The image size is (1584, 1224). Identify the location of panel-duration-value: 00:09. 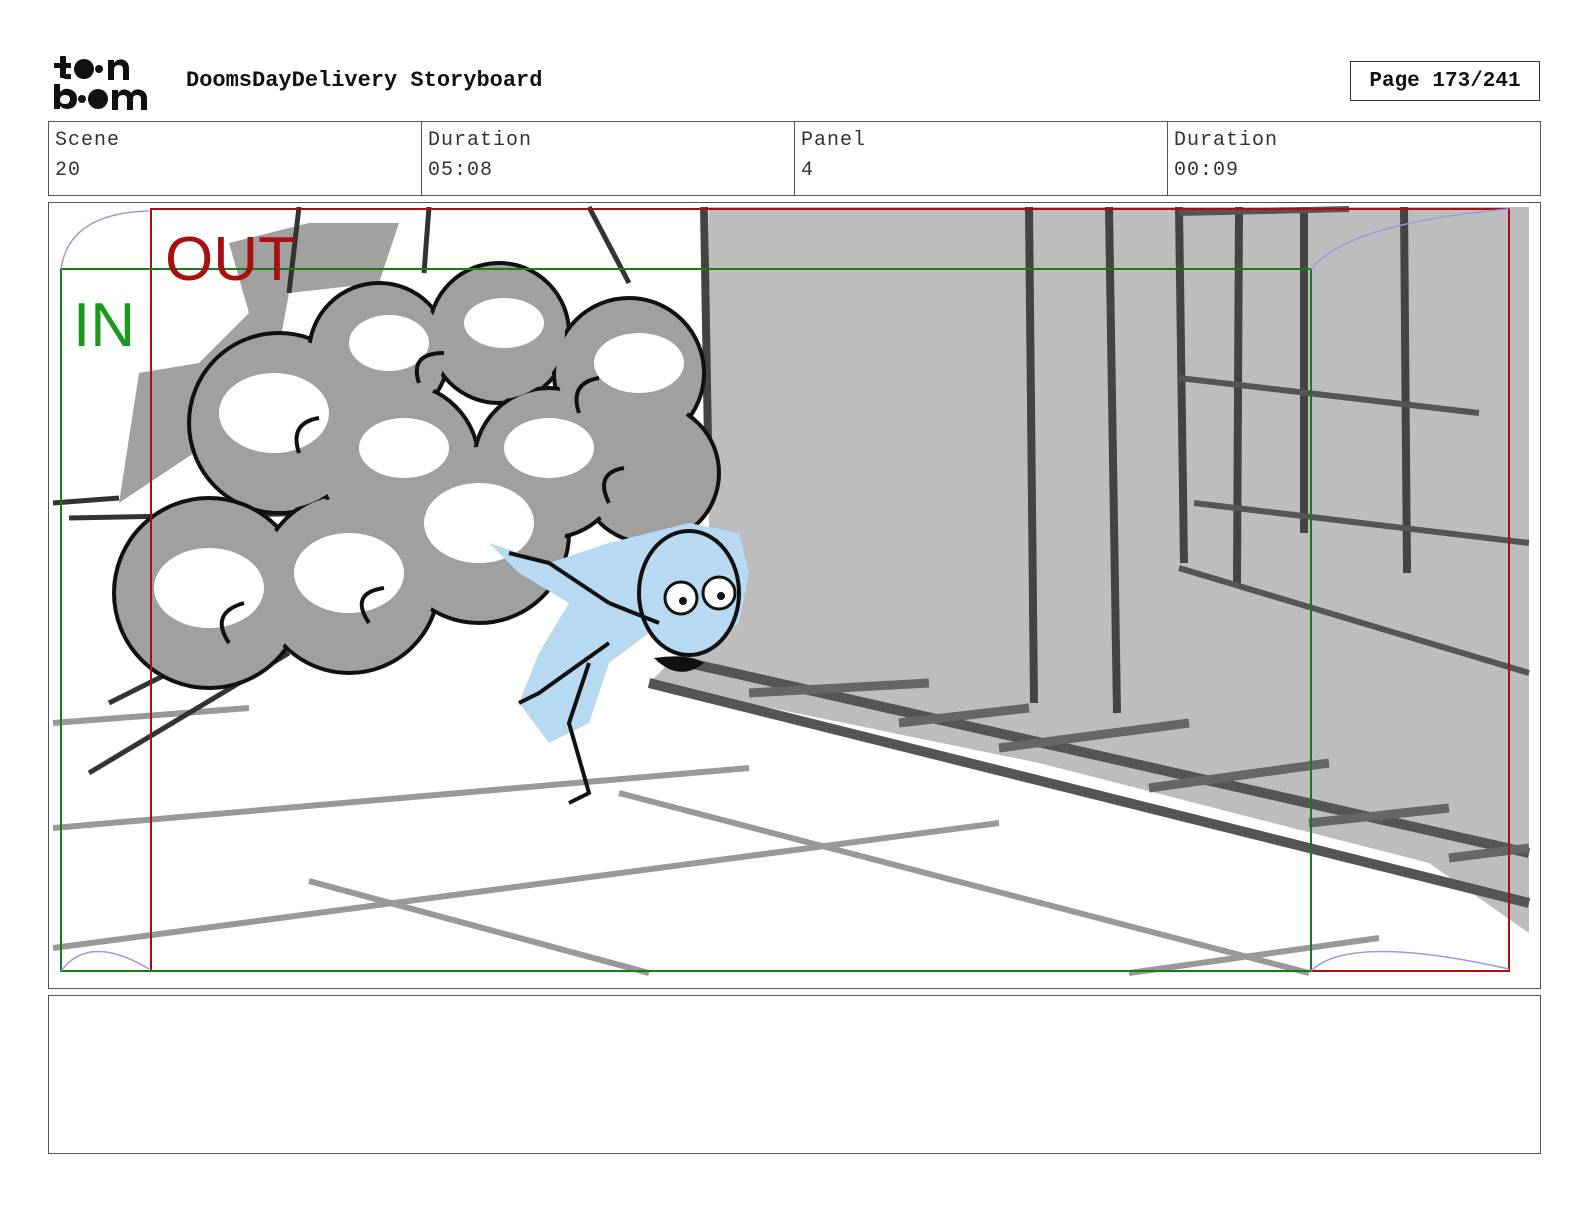
(1207, 170).